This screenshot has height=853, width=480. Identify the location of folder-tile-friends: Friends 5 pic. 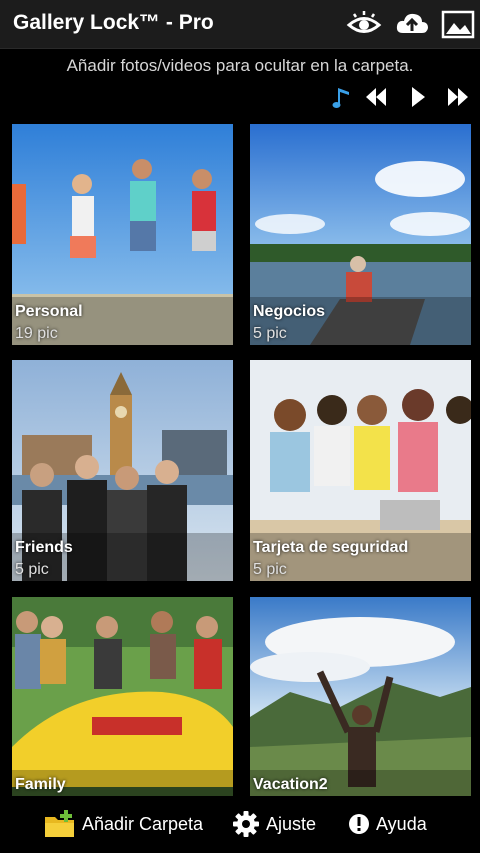
(122, 470).